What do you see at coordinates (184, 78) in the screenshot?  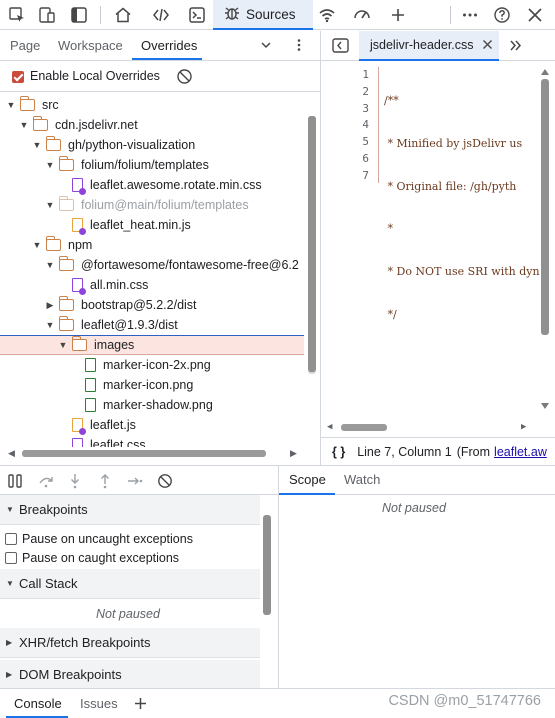 I see `clear-overrides-icon` at bounding box center [184, 78].